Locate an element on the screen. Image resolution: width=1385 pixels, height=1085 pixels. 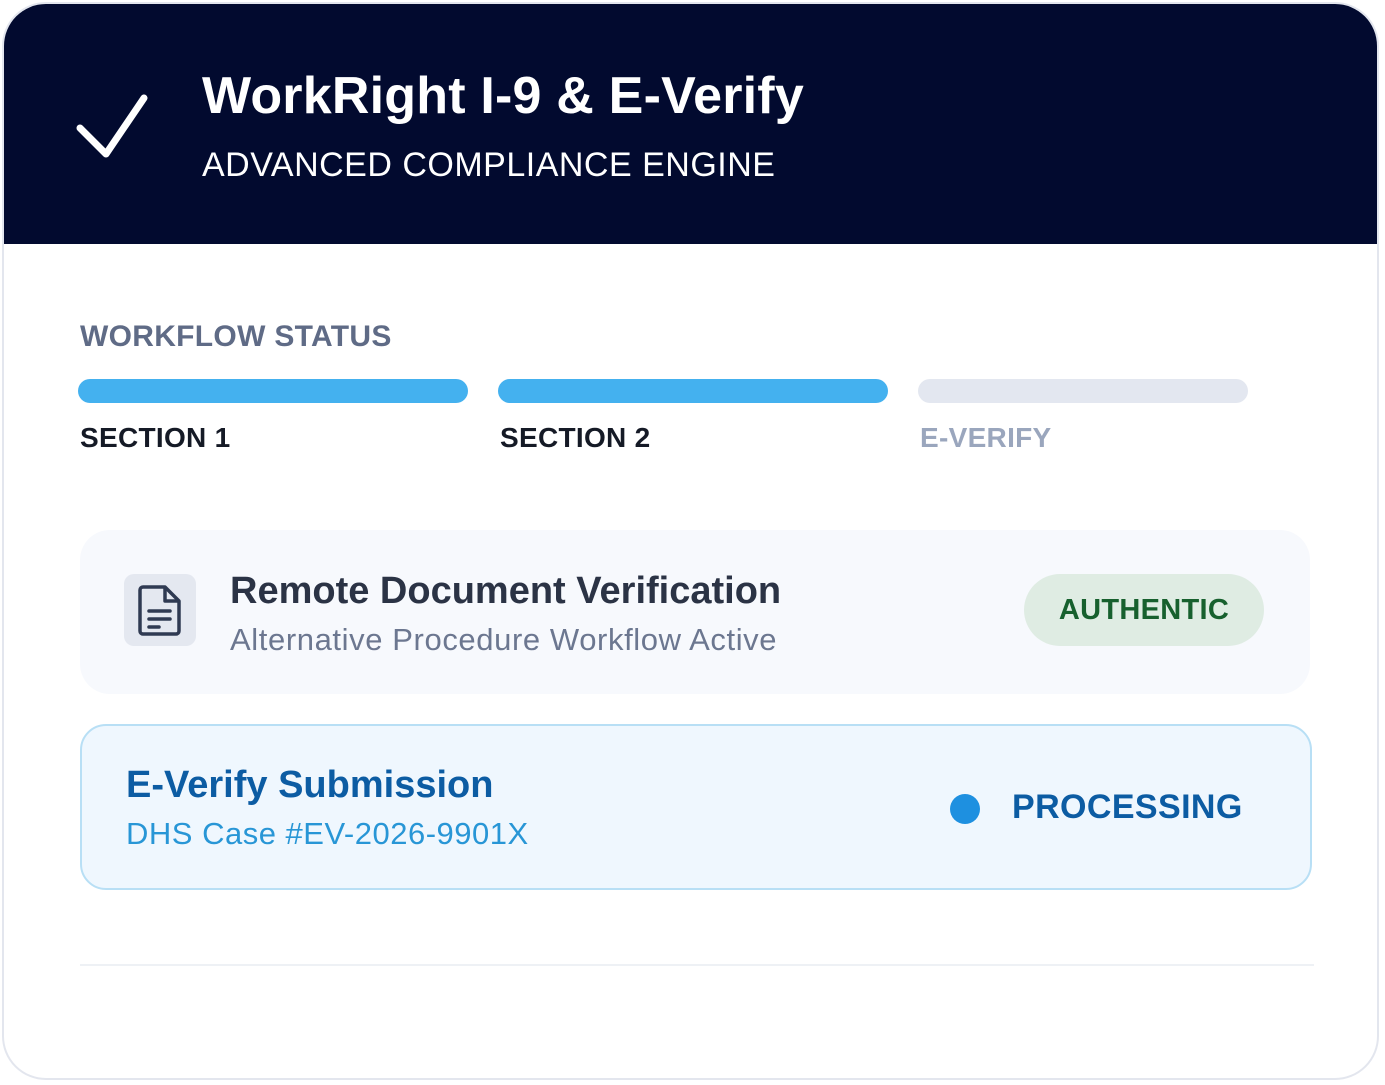
processing-status-dot is located at coordinates (965, 809).